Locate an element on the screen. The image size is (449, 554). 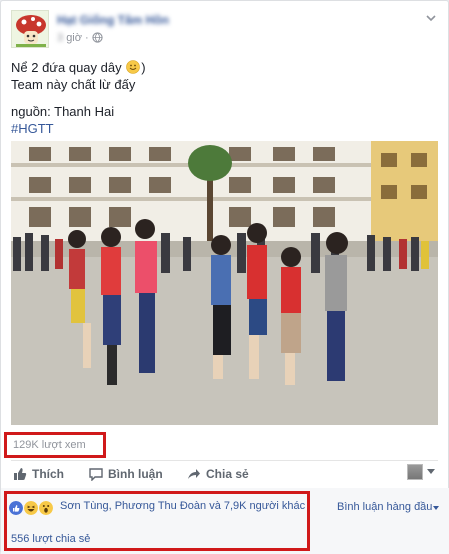
comment-sort-selector: Bình luận hàng đầu is located at coordinates (384, 507).